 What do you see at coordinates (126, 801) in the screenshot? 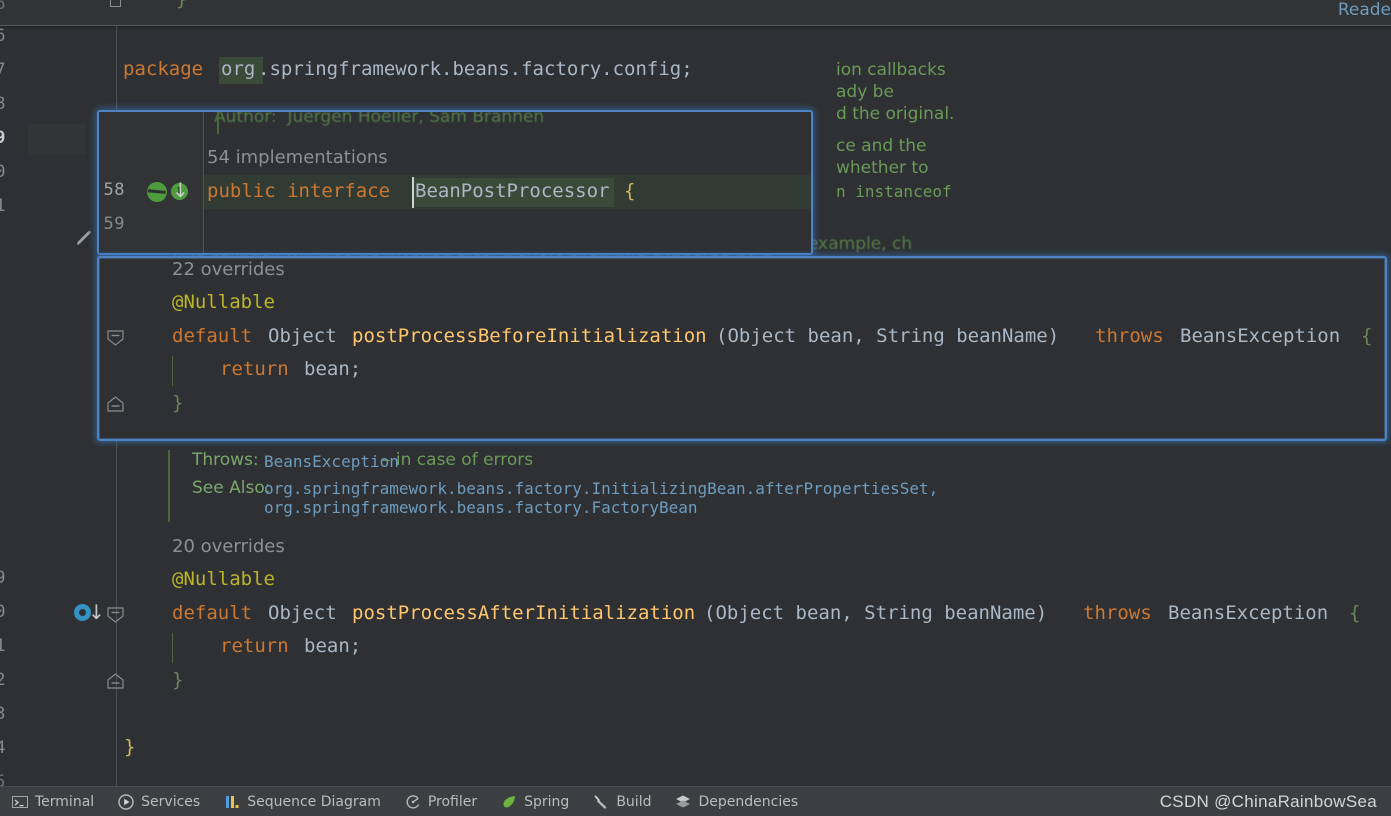
I see `services-play-icon` at bounding box center [126, 801].